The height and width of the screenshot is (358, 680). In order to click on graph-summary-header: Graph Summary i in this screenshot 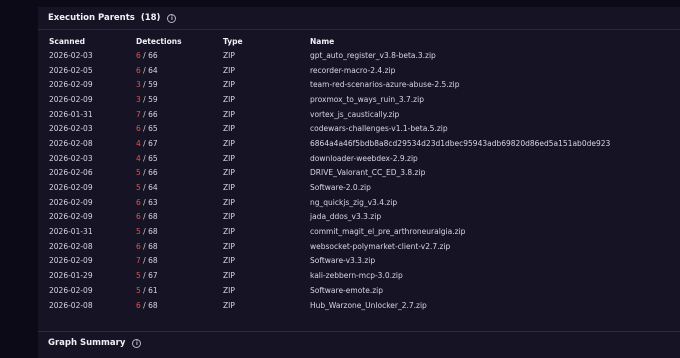, I will do `click(359, 343)`.